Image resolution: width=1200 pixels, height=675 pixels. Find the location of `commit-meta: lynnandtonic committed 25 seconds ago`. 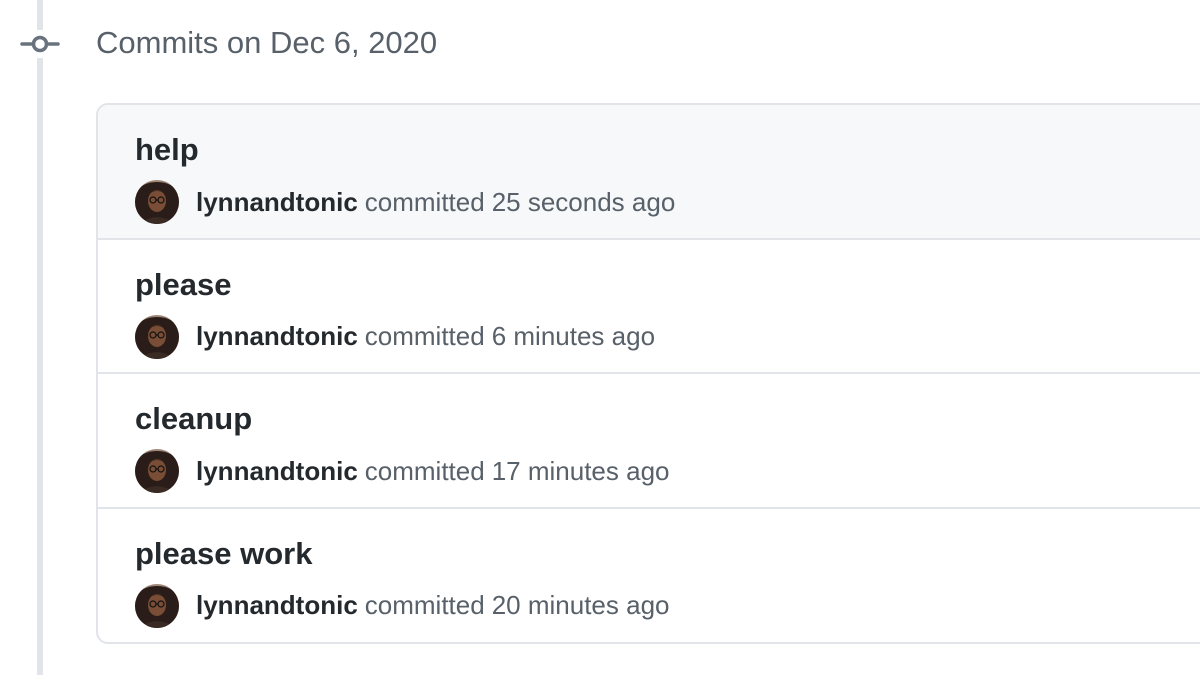

commit-meta: lynnandtonic committed 25 seconds ago is located at coordinates (405, 202).